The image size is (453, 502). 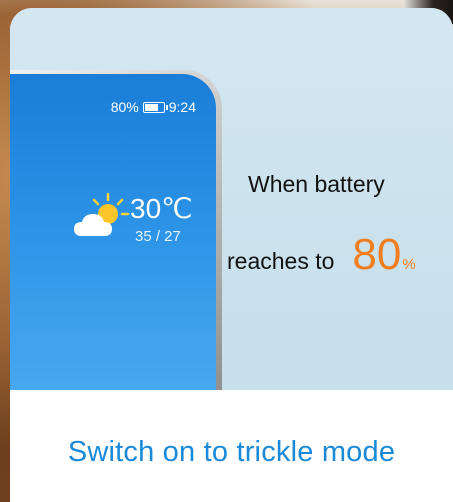 I want to click on trickle-mode-caption: Switch on to trickle mode, so click(x=231, y=452).